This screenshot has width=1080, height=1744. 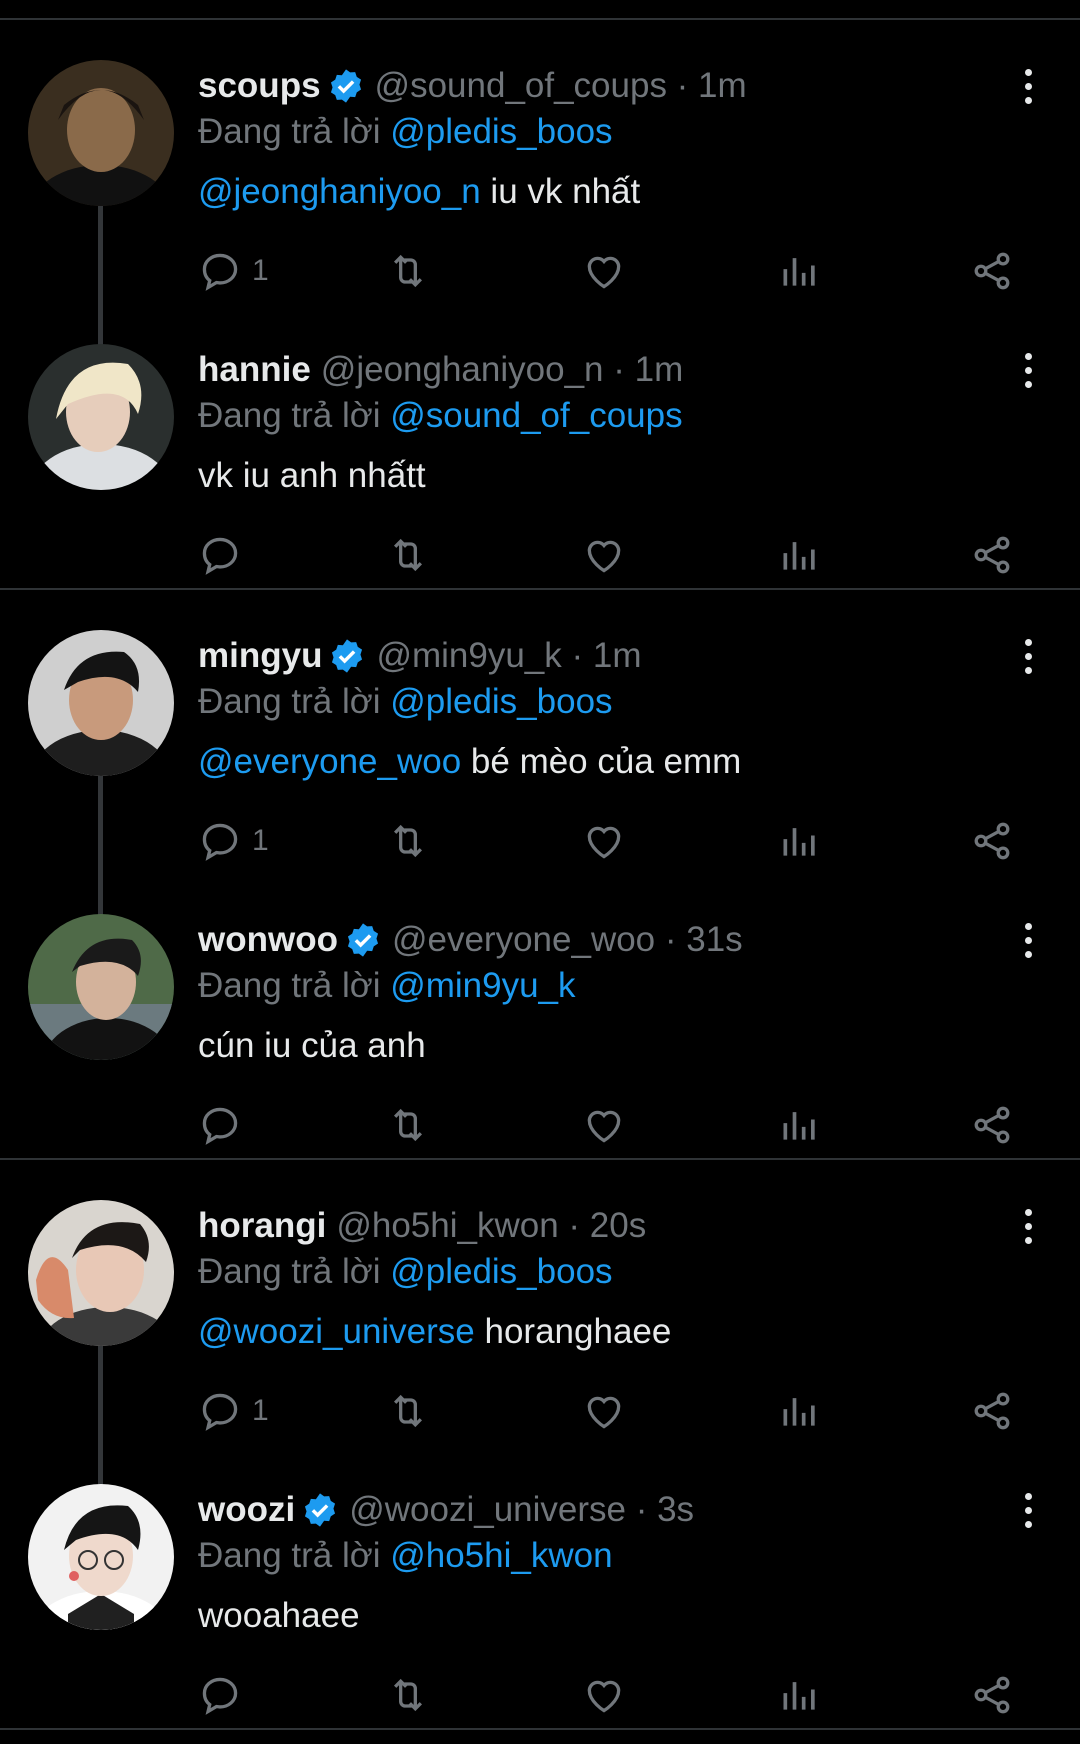 I want to click on replying-to-link: @ho5hi_kwon, so click(x=501, y=1555).